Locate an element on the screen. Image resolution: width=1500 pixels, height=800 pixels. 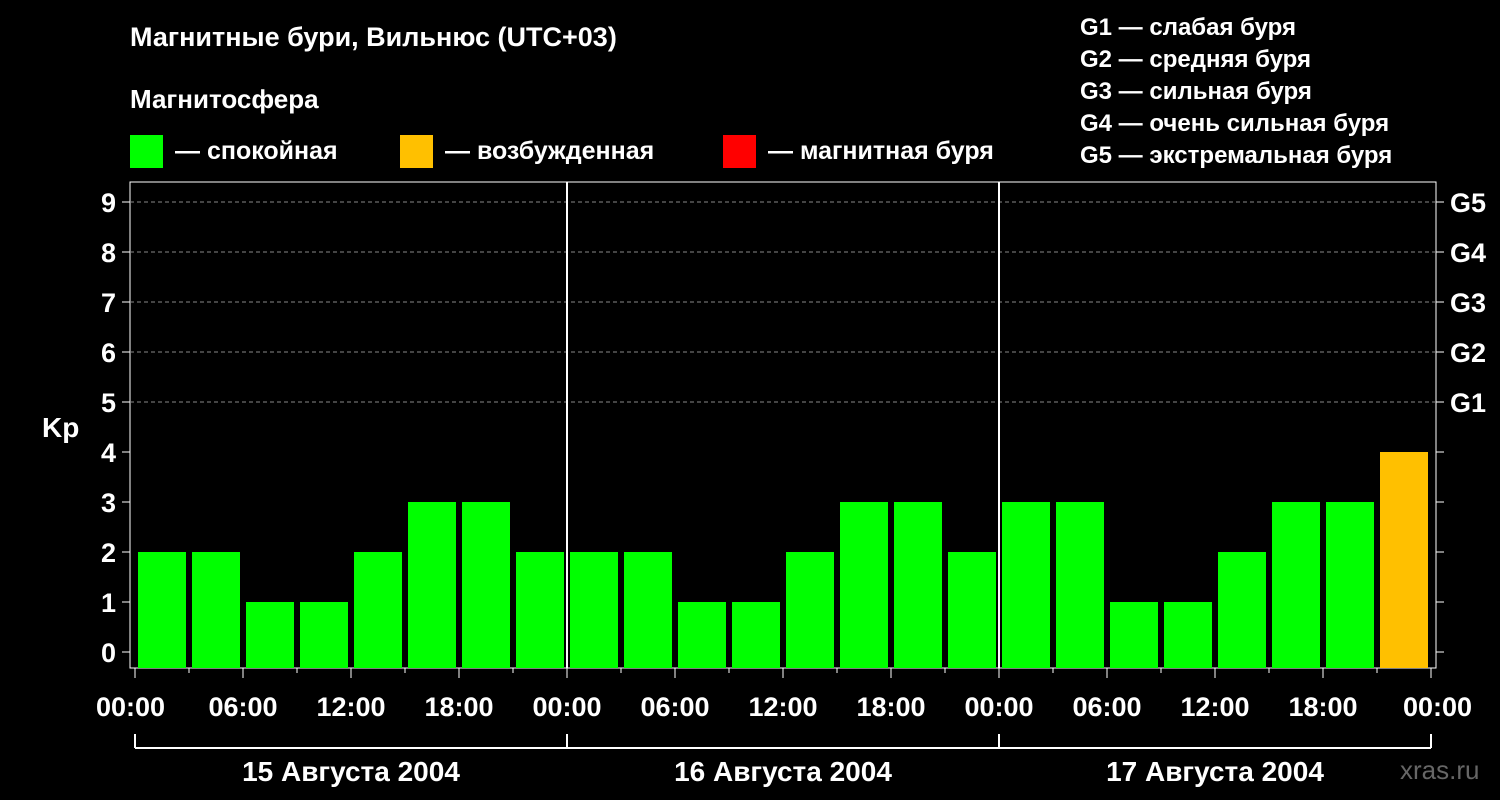
y-tick-label: 5 is located at coordinates (108, 403).